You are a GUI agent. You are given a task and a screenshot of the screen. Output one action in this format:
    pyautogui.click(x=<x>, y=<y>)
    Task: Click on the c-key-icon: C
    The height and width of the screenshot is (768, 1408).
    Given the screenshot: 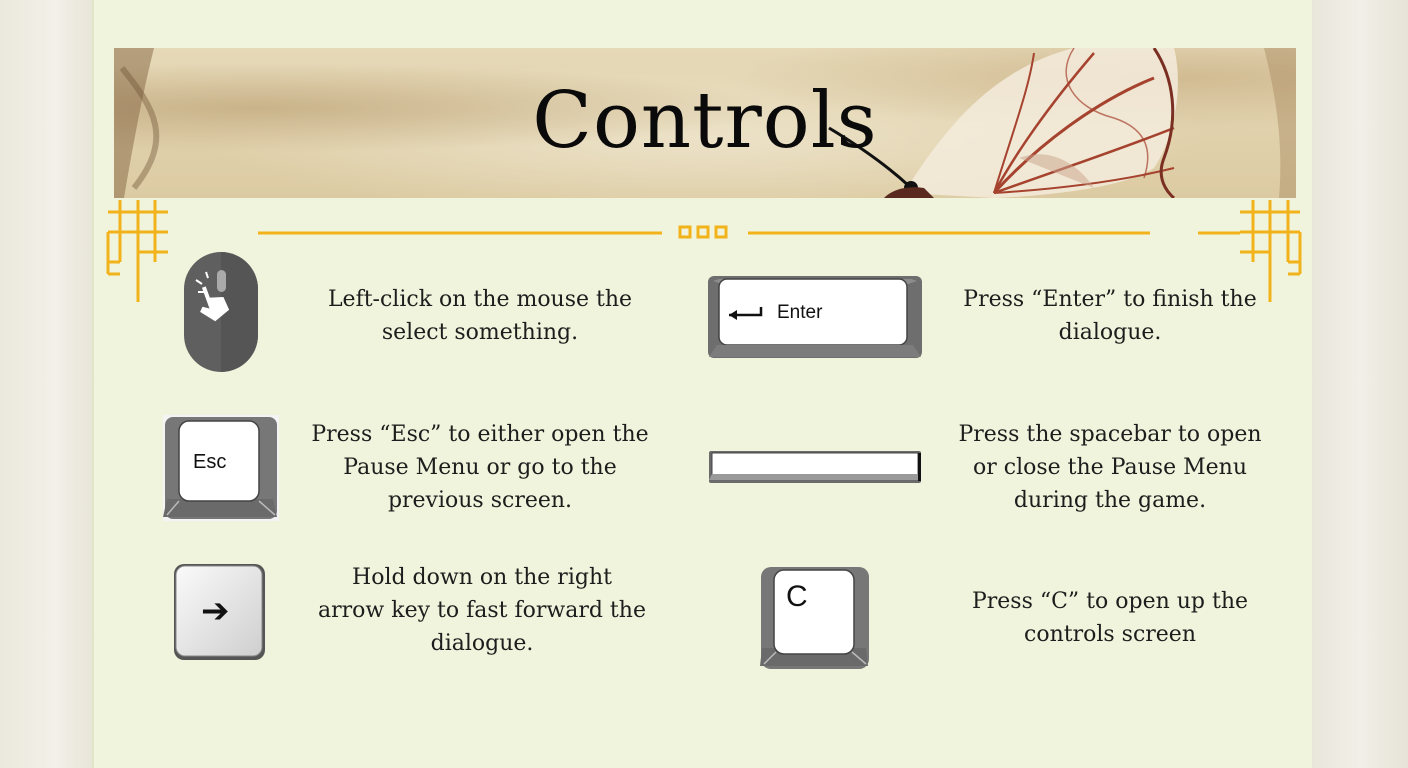 What is the action you would take?
    pyautogui.click(x=815, y=618)
    